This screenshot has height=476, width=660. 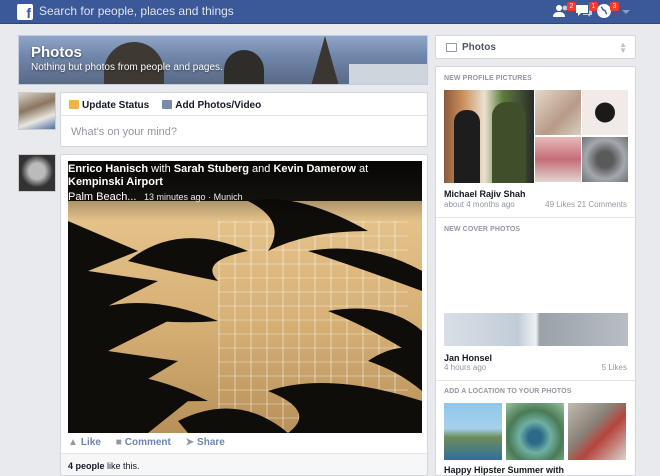 I want to click on comment-icon: ■, so click(x=118, y=442).